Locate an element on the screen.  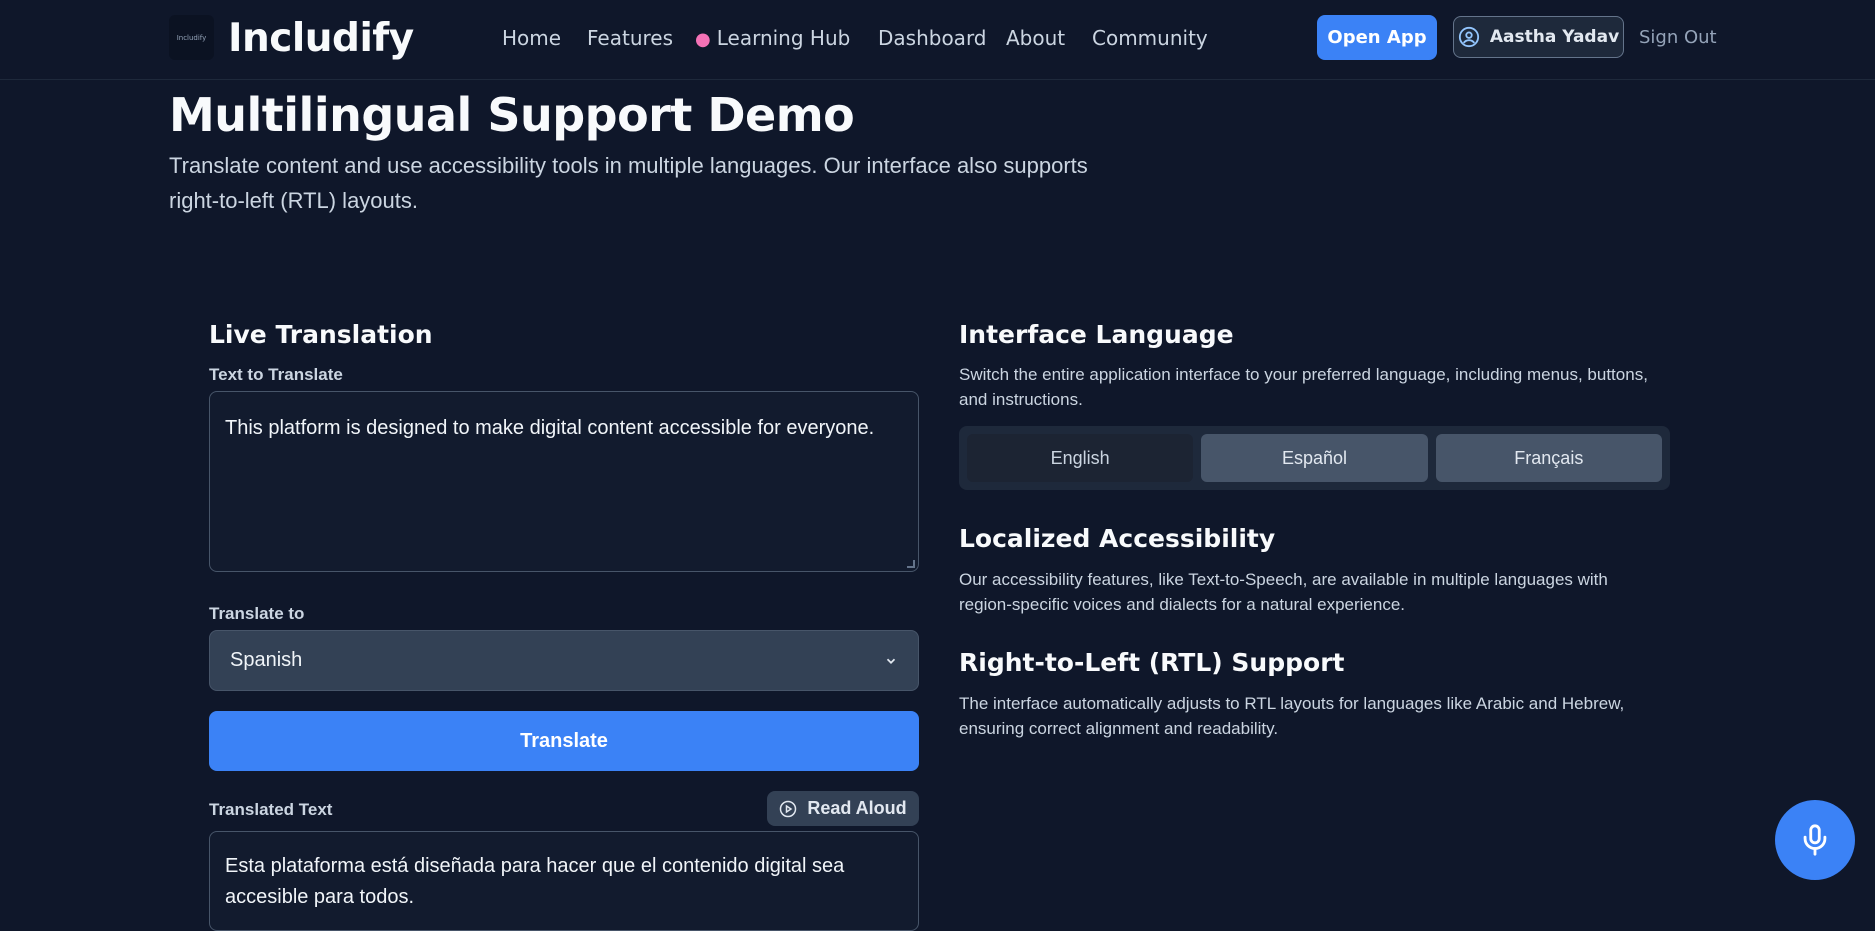
nav-dashboard: Dashboard is located at coordinates (932, 38).